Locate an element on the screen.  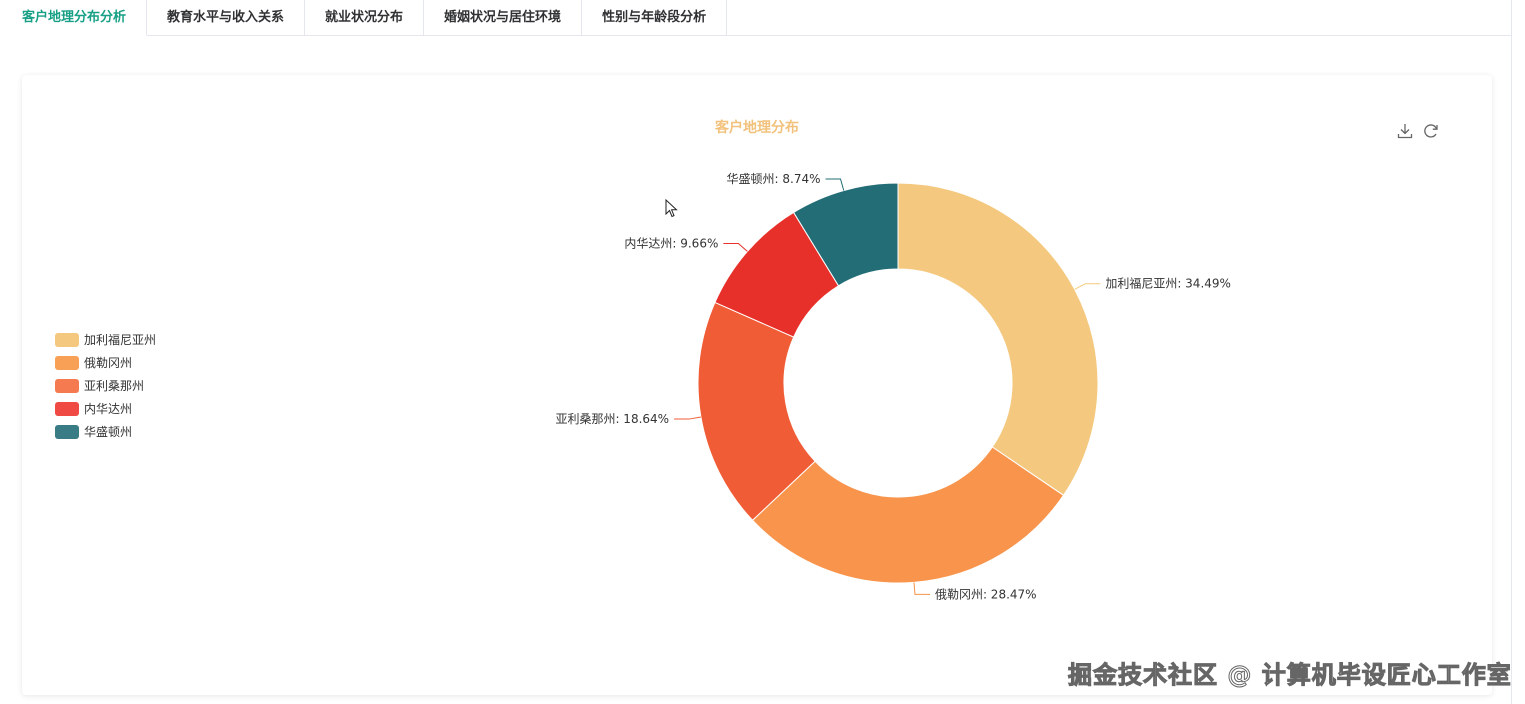
tab-geo-distribution: 客户地理分布分析 is located at coordinates (74, 18).